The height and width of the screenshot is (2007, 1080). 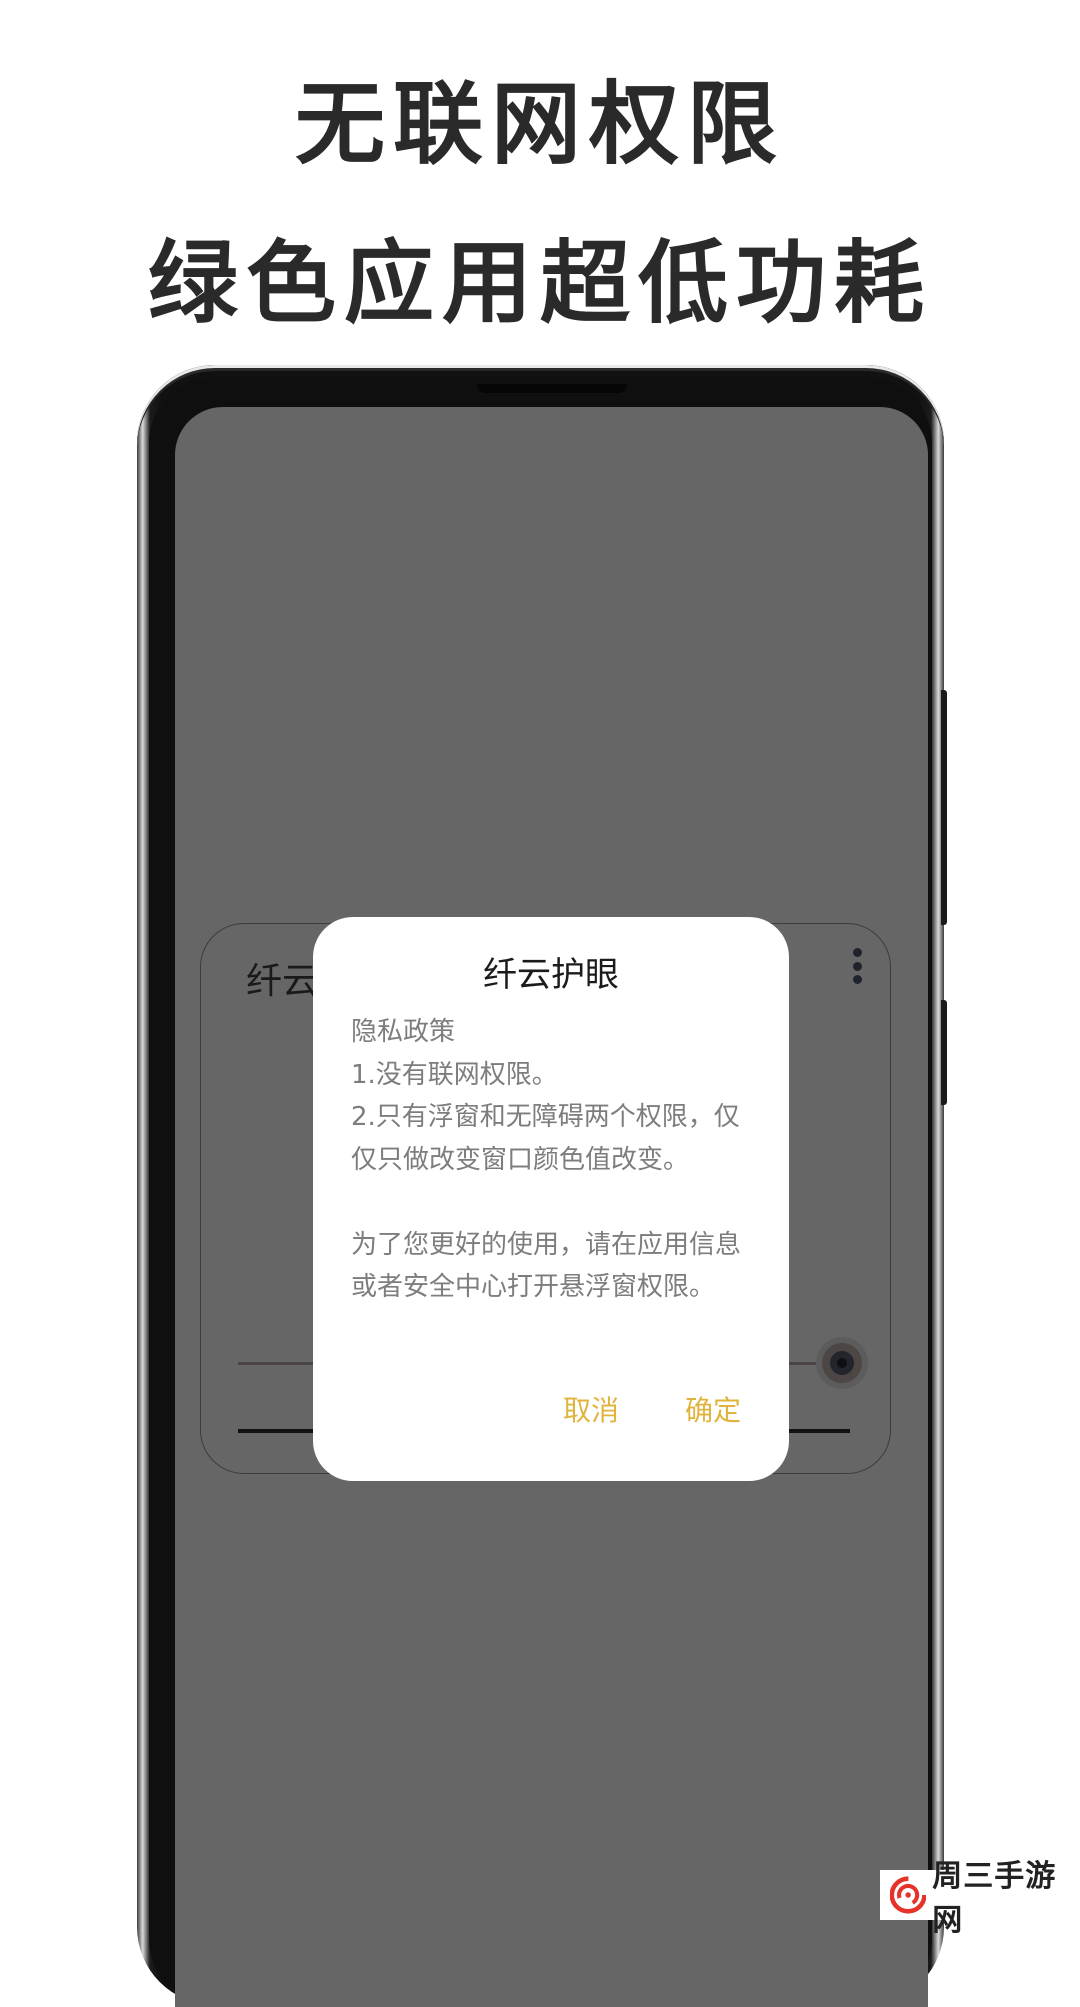 What do you see at coordinates (713, 1409) in the screenshot?
I see `confirm-button: 确定` at bounding box center [713, 1409].